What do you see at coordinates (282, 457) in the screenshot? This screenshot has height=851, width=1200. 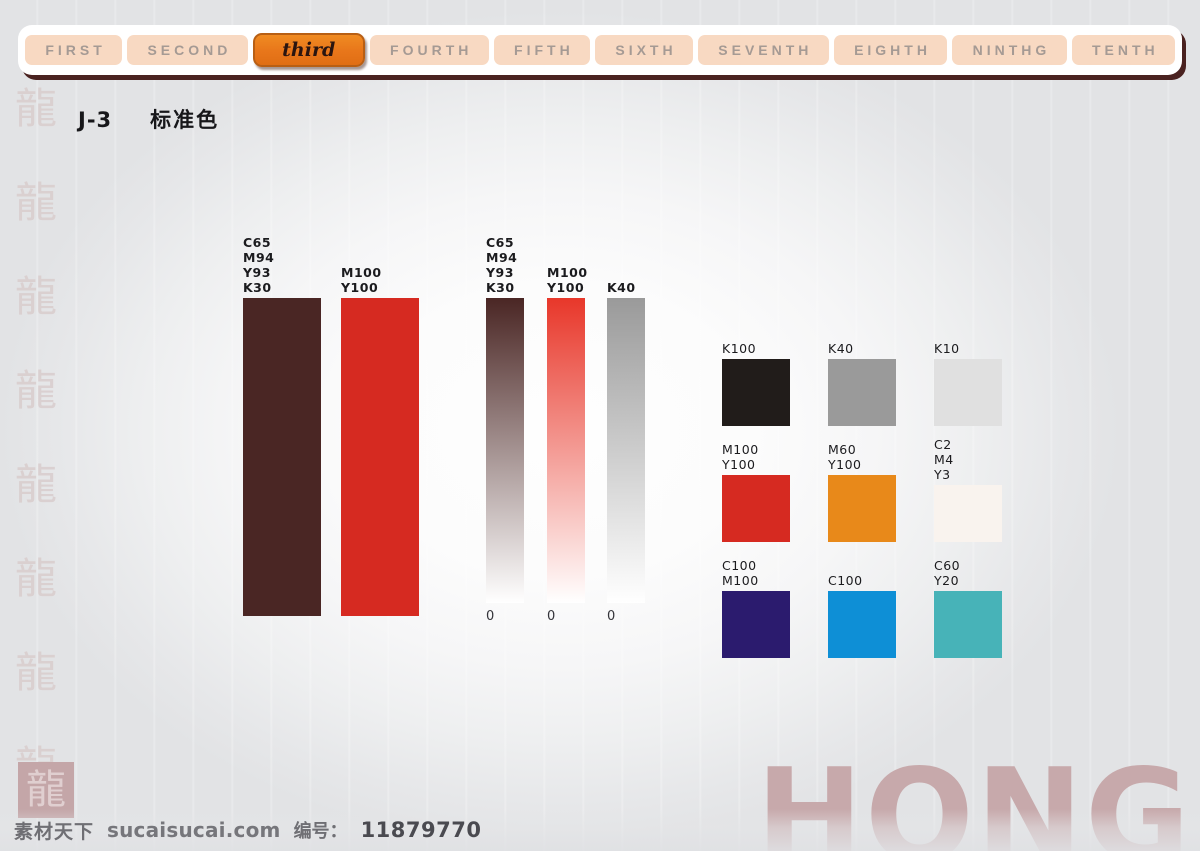 I see `solid-bar-0-swatch` at bounding box center [282, 457].